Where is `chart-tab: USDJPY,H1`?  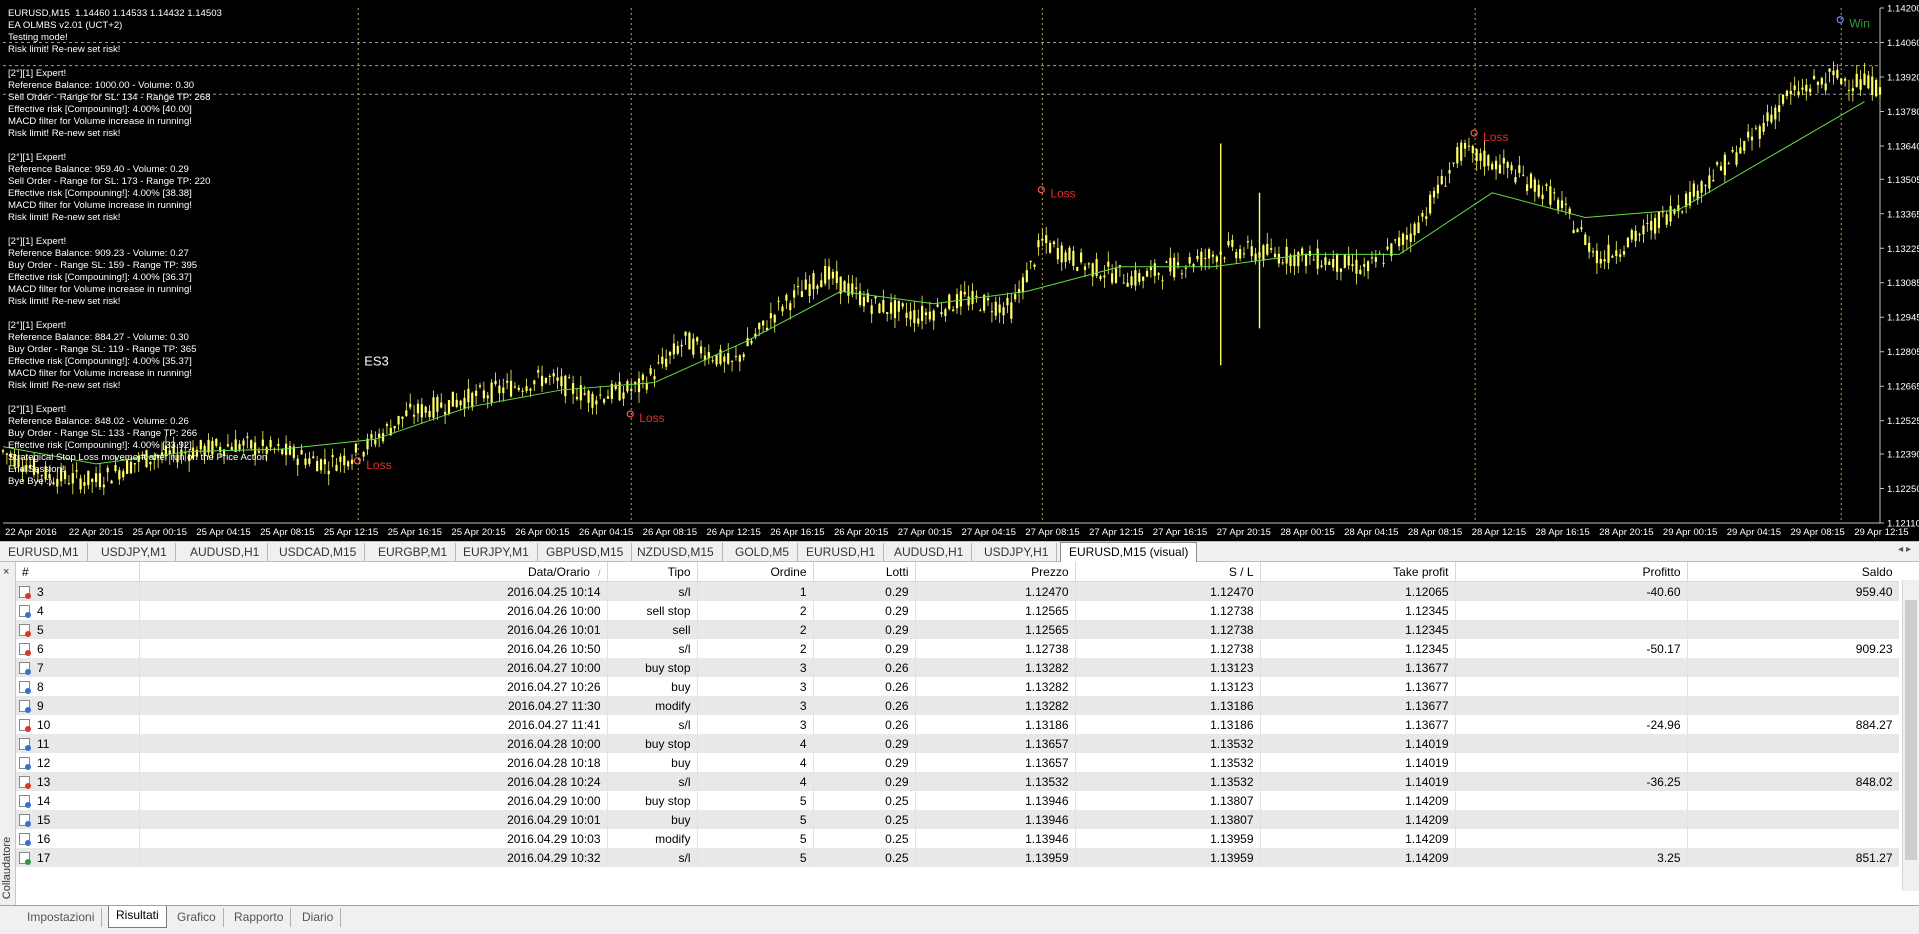 chart-tab: USDJPY,H1 is located at coordinates (1017, 552).